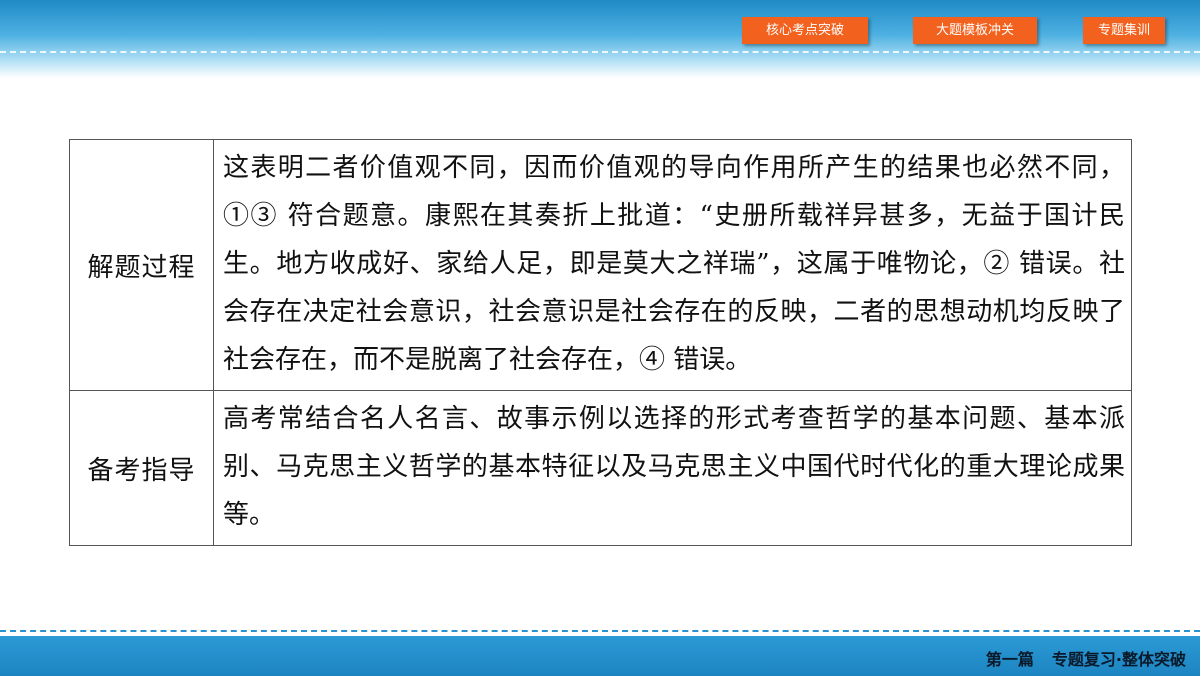 This screenshot has height=676, width=1200. Describe the element at coordinates (1009, 659) in the screenshot. I see `footer-part: 第一篇` at that location.